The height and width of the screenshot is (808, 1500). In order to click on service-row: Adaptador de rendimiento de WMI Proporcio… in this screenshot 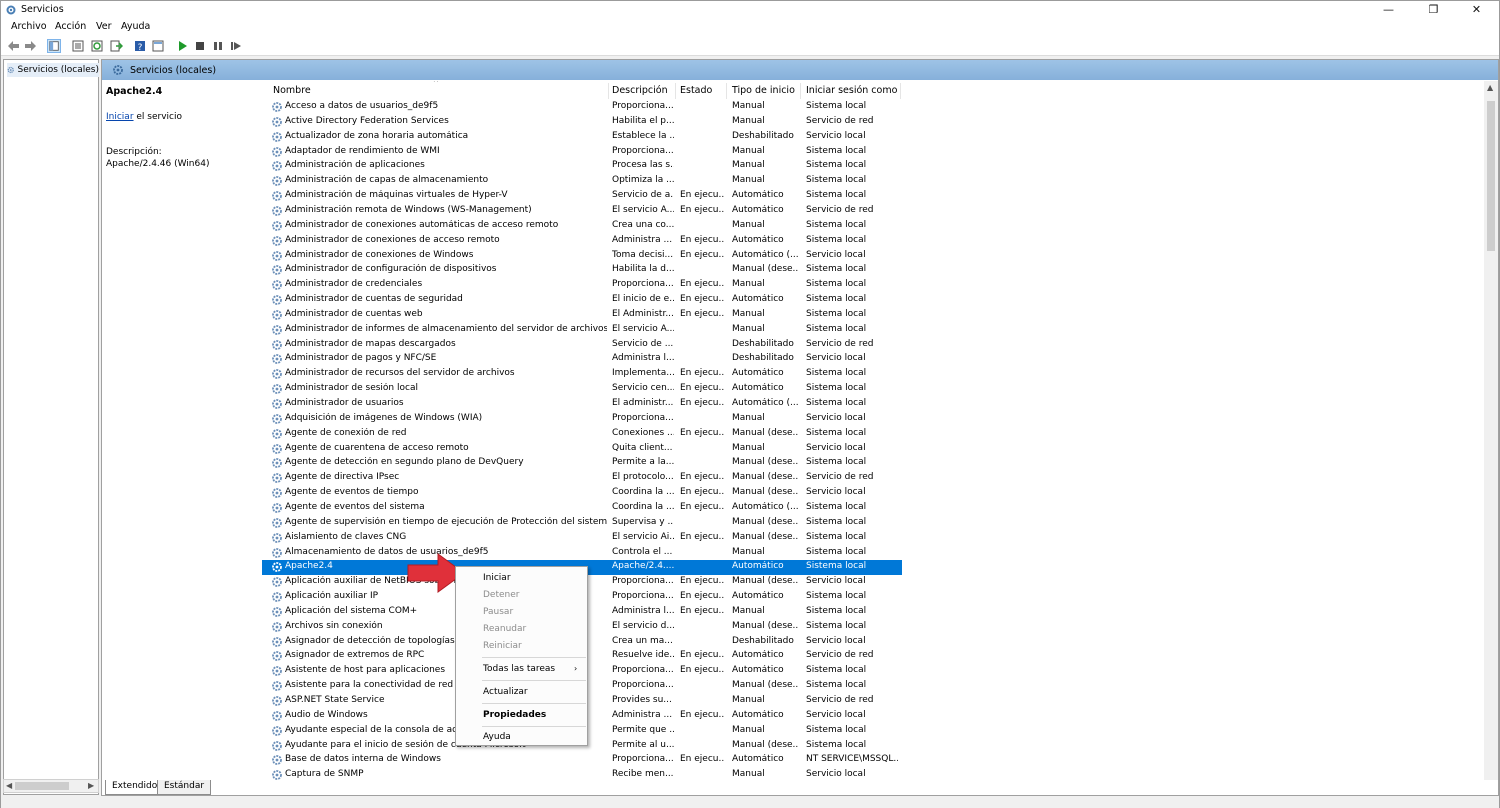, I will do `click(582, 152)`.